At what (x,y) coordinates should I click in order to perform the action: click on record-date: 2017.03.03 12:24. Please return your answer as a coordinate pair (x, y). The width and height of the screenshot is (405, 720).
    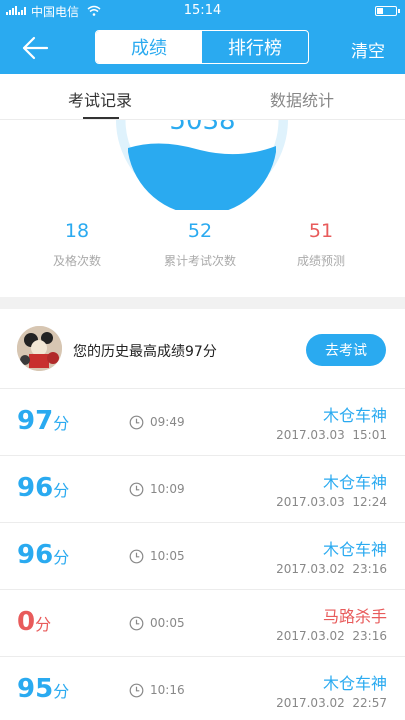
    Looking at the image, I should click on (331, 502).